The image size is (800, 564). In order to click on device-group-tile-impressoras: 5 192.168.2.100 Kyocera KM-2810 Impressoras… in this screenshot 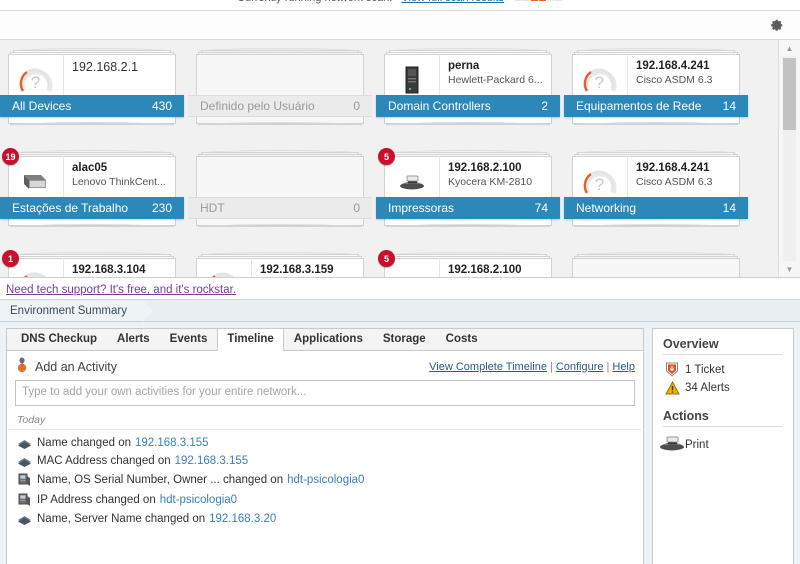, I will do `click(468, 189)`.